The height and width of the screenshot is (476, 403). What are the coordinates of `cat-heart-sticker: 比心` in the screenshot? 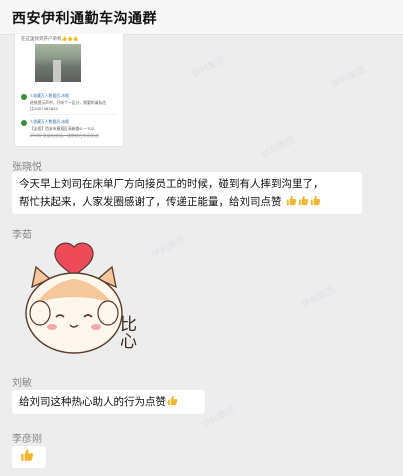 It's located at (89, 300).